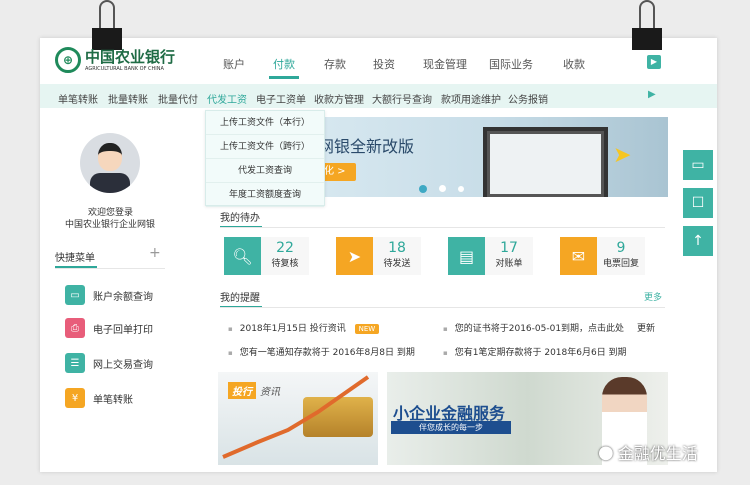 This screenshot has width=750, height=485. I want to click on printer-icon: ⎙, so click(75, 328).